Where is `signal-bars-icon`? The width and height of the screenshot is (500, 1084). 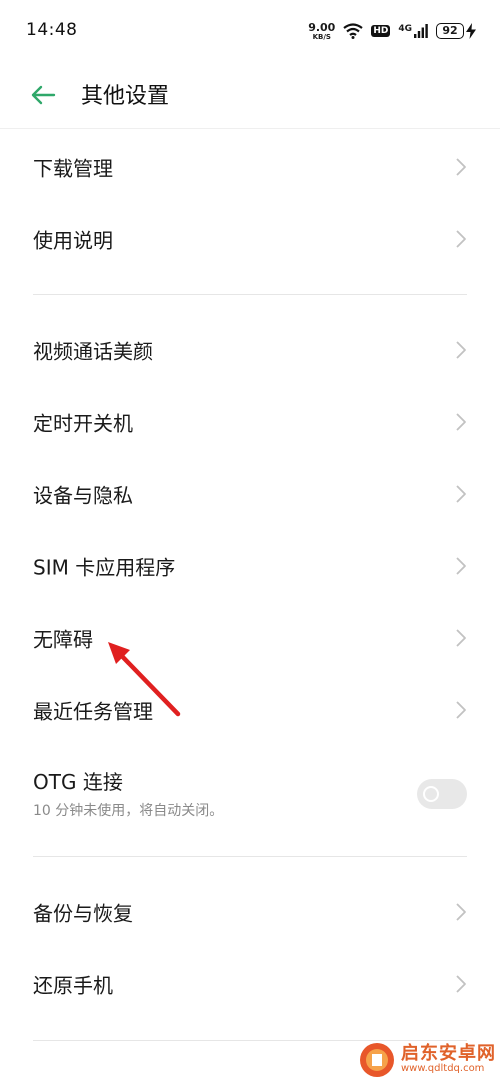 signal-bars-icon is located at coordinates (421, 31).